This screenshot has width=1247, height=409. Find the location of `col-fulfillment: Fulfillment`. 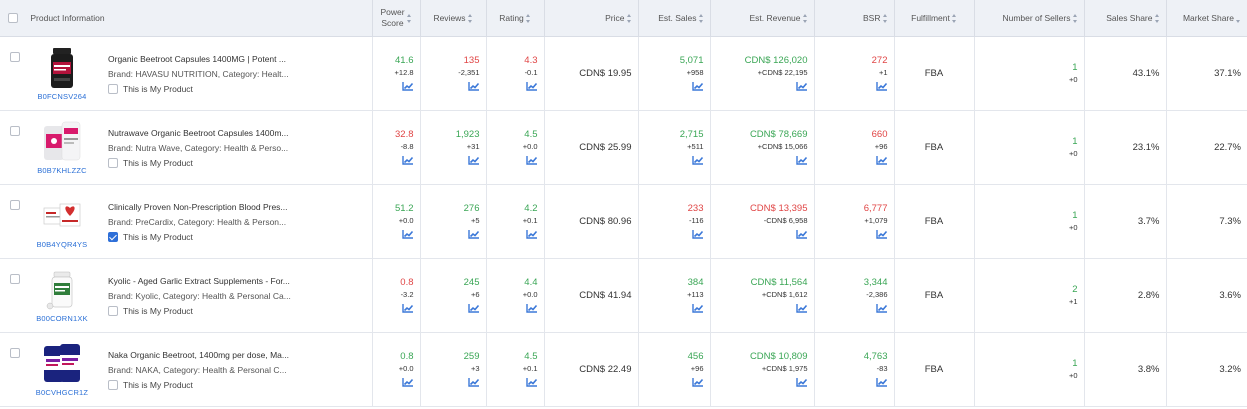

col-fulfillment: Fulfillment is located at coordinates (934, 18).